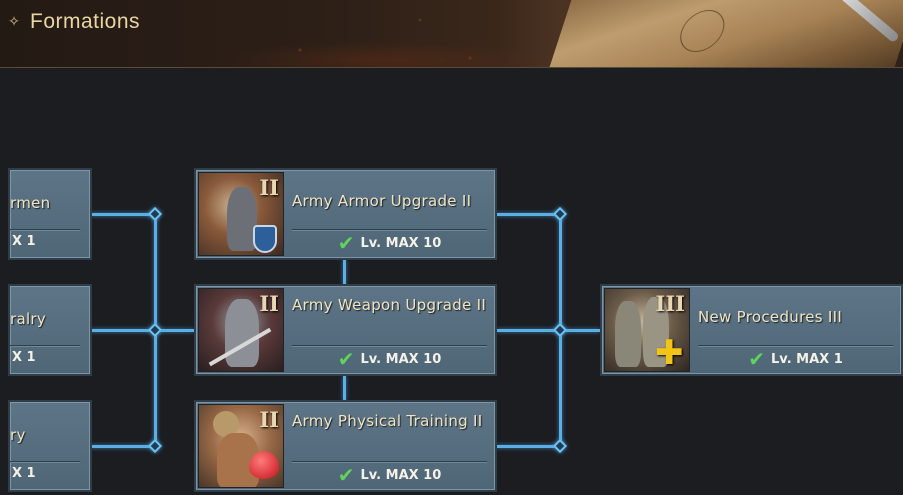 This screenshot has height=495, width=903. I want to click on skill-card-new-procedures: ✚ III New Procedures III ✔ Lv. MAX 1, so click(751, 330).